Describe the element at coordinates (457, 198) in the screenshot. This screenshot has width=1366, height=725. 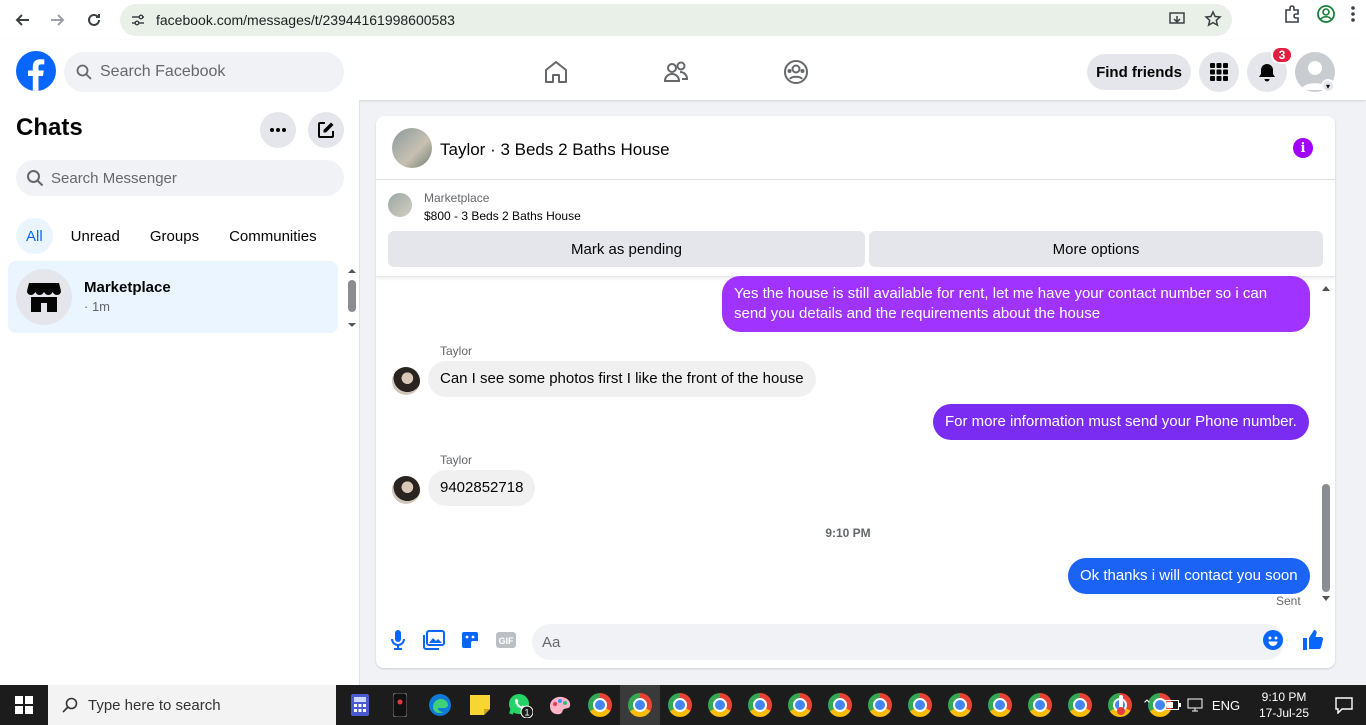
I see `listing-source: Marketplace` at that location.